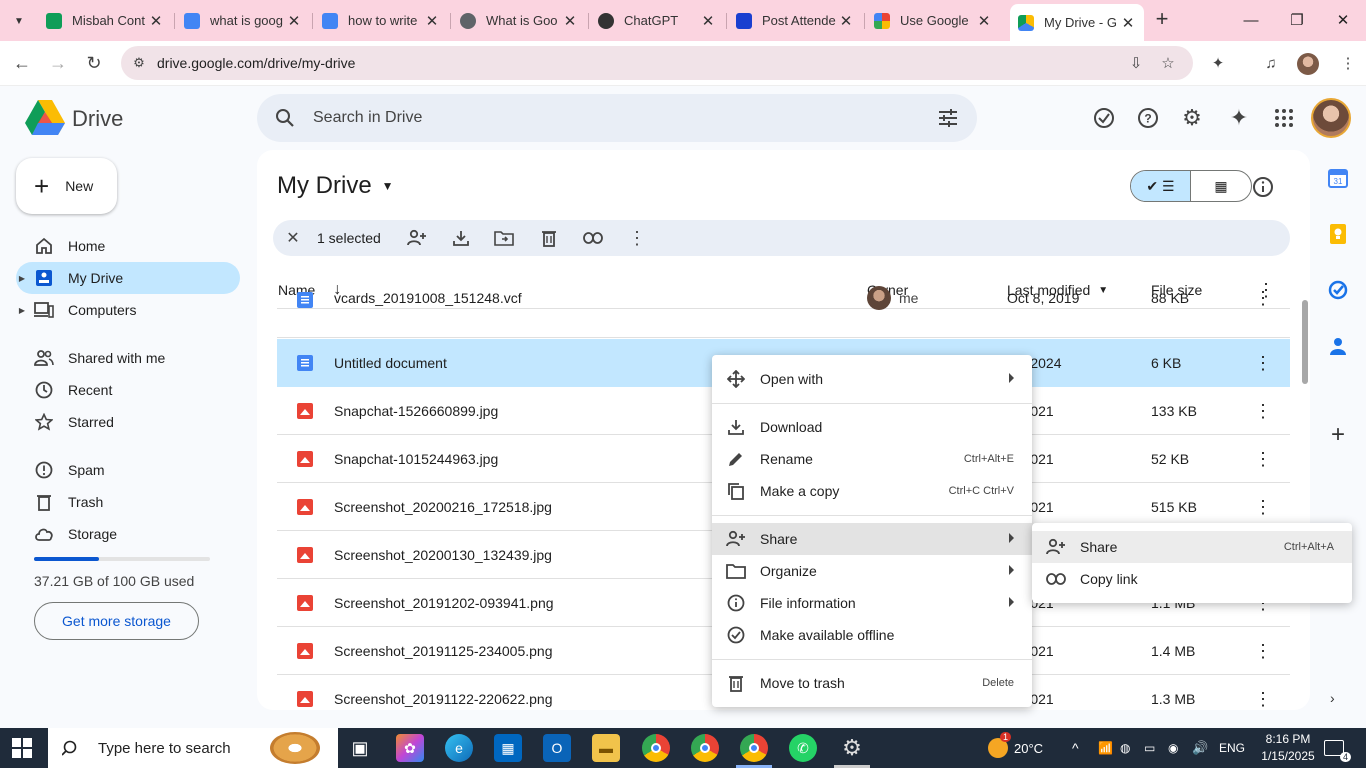 Image resolution: width=1366 pixels, height=768 pixels. I want to click on browser-tab: My Drive - G ✕, so click(1077, 22).